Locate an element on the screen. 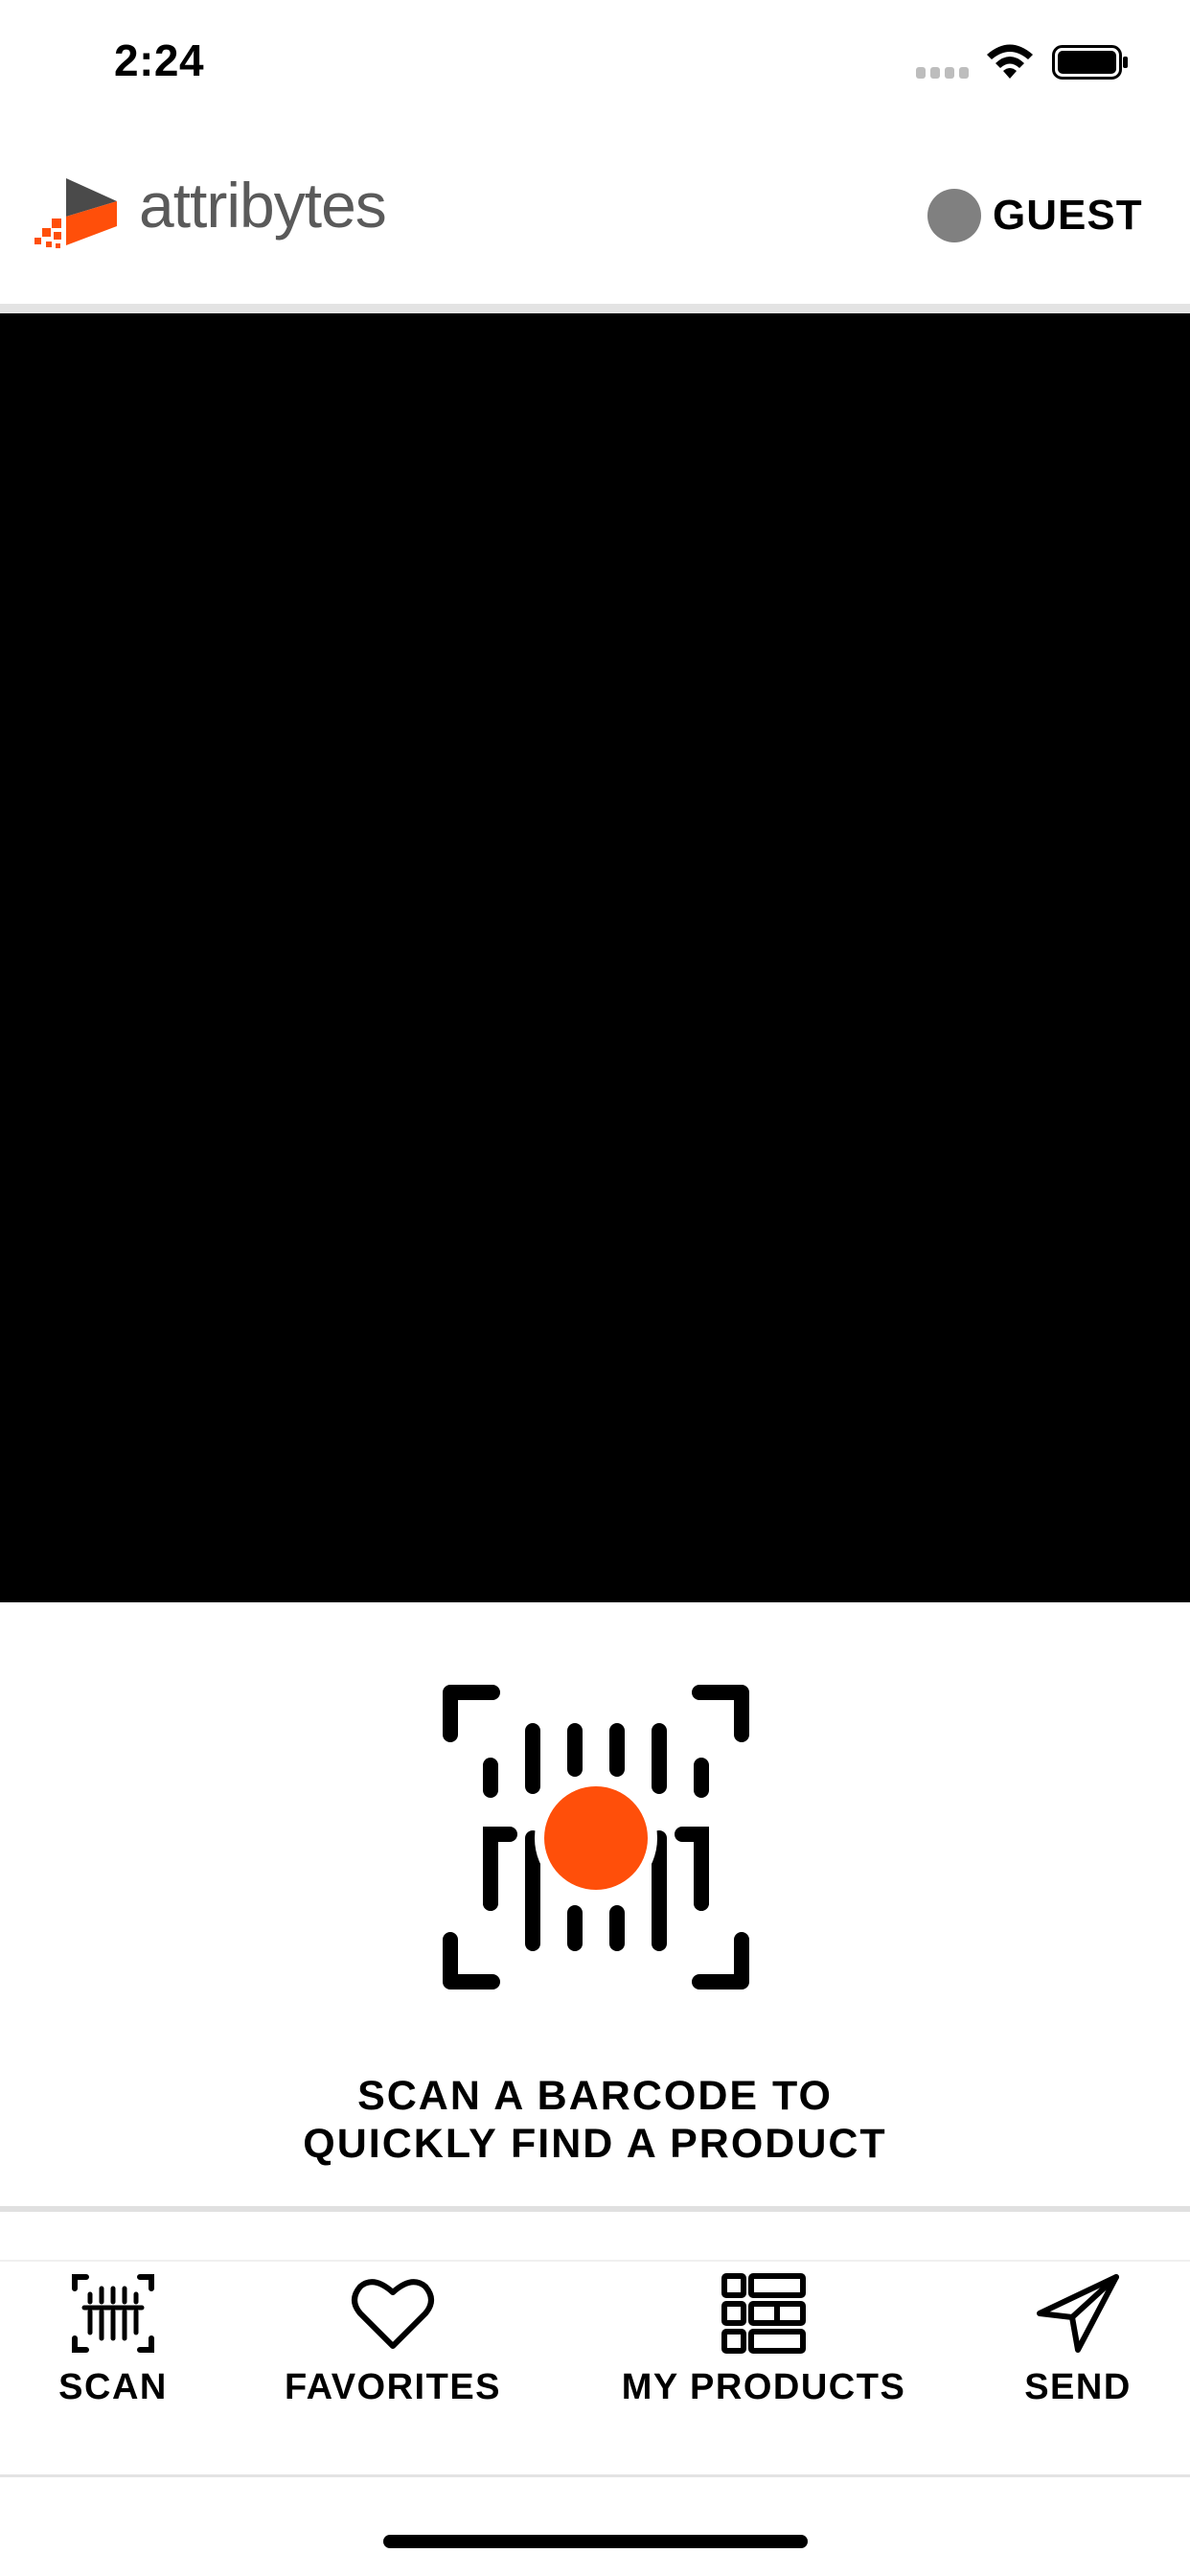  tab-my-products: MY PRODUCTS is located at coordinates (763, 2349).